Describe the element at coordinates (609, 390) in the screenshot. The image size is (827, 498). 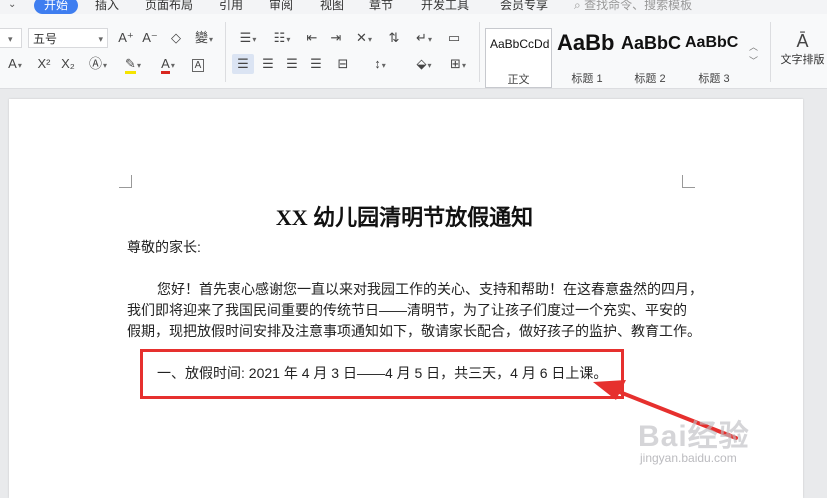
I see `arrow-head` at that location.